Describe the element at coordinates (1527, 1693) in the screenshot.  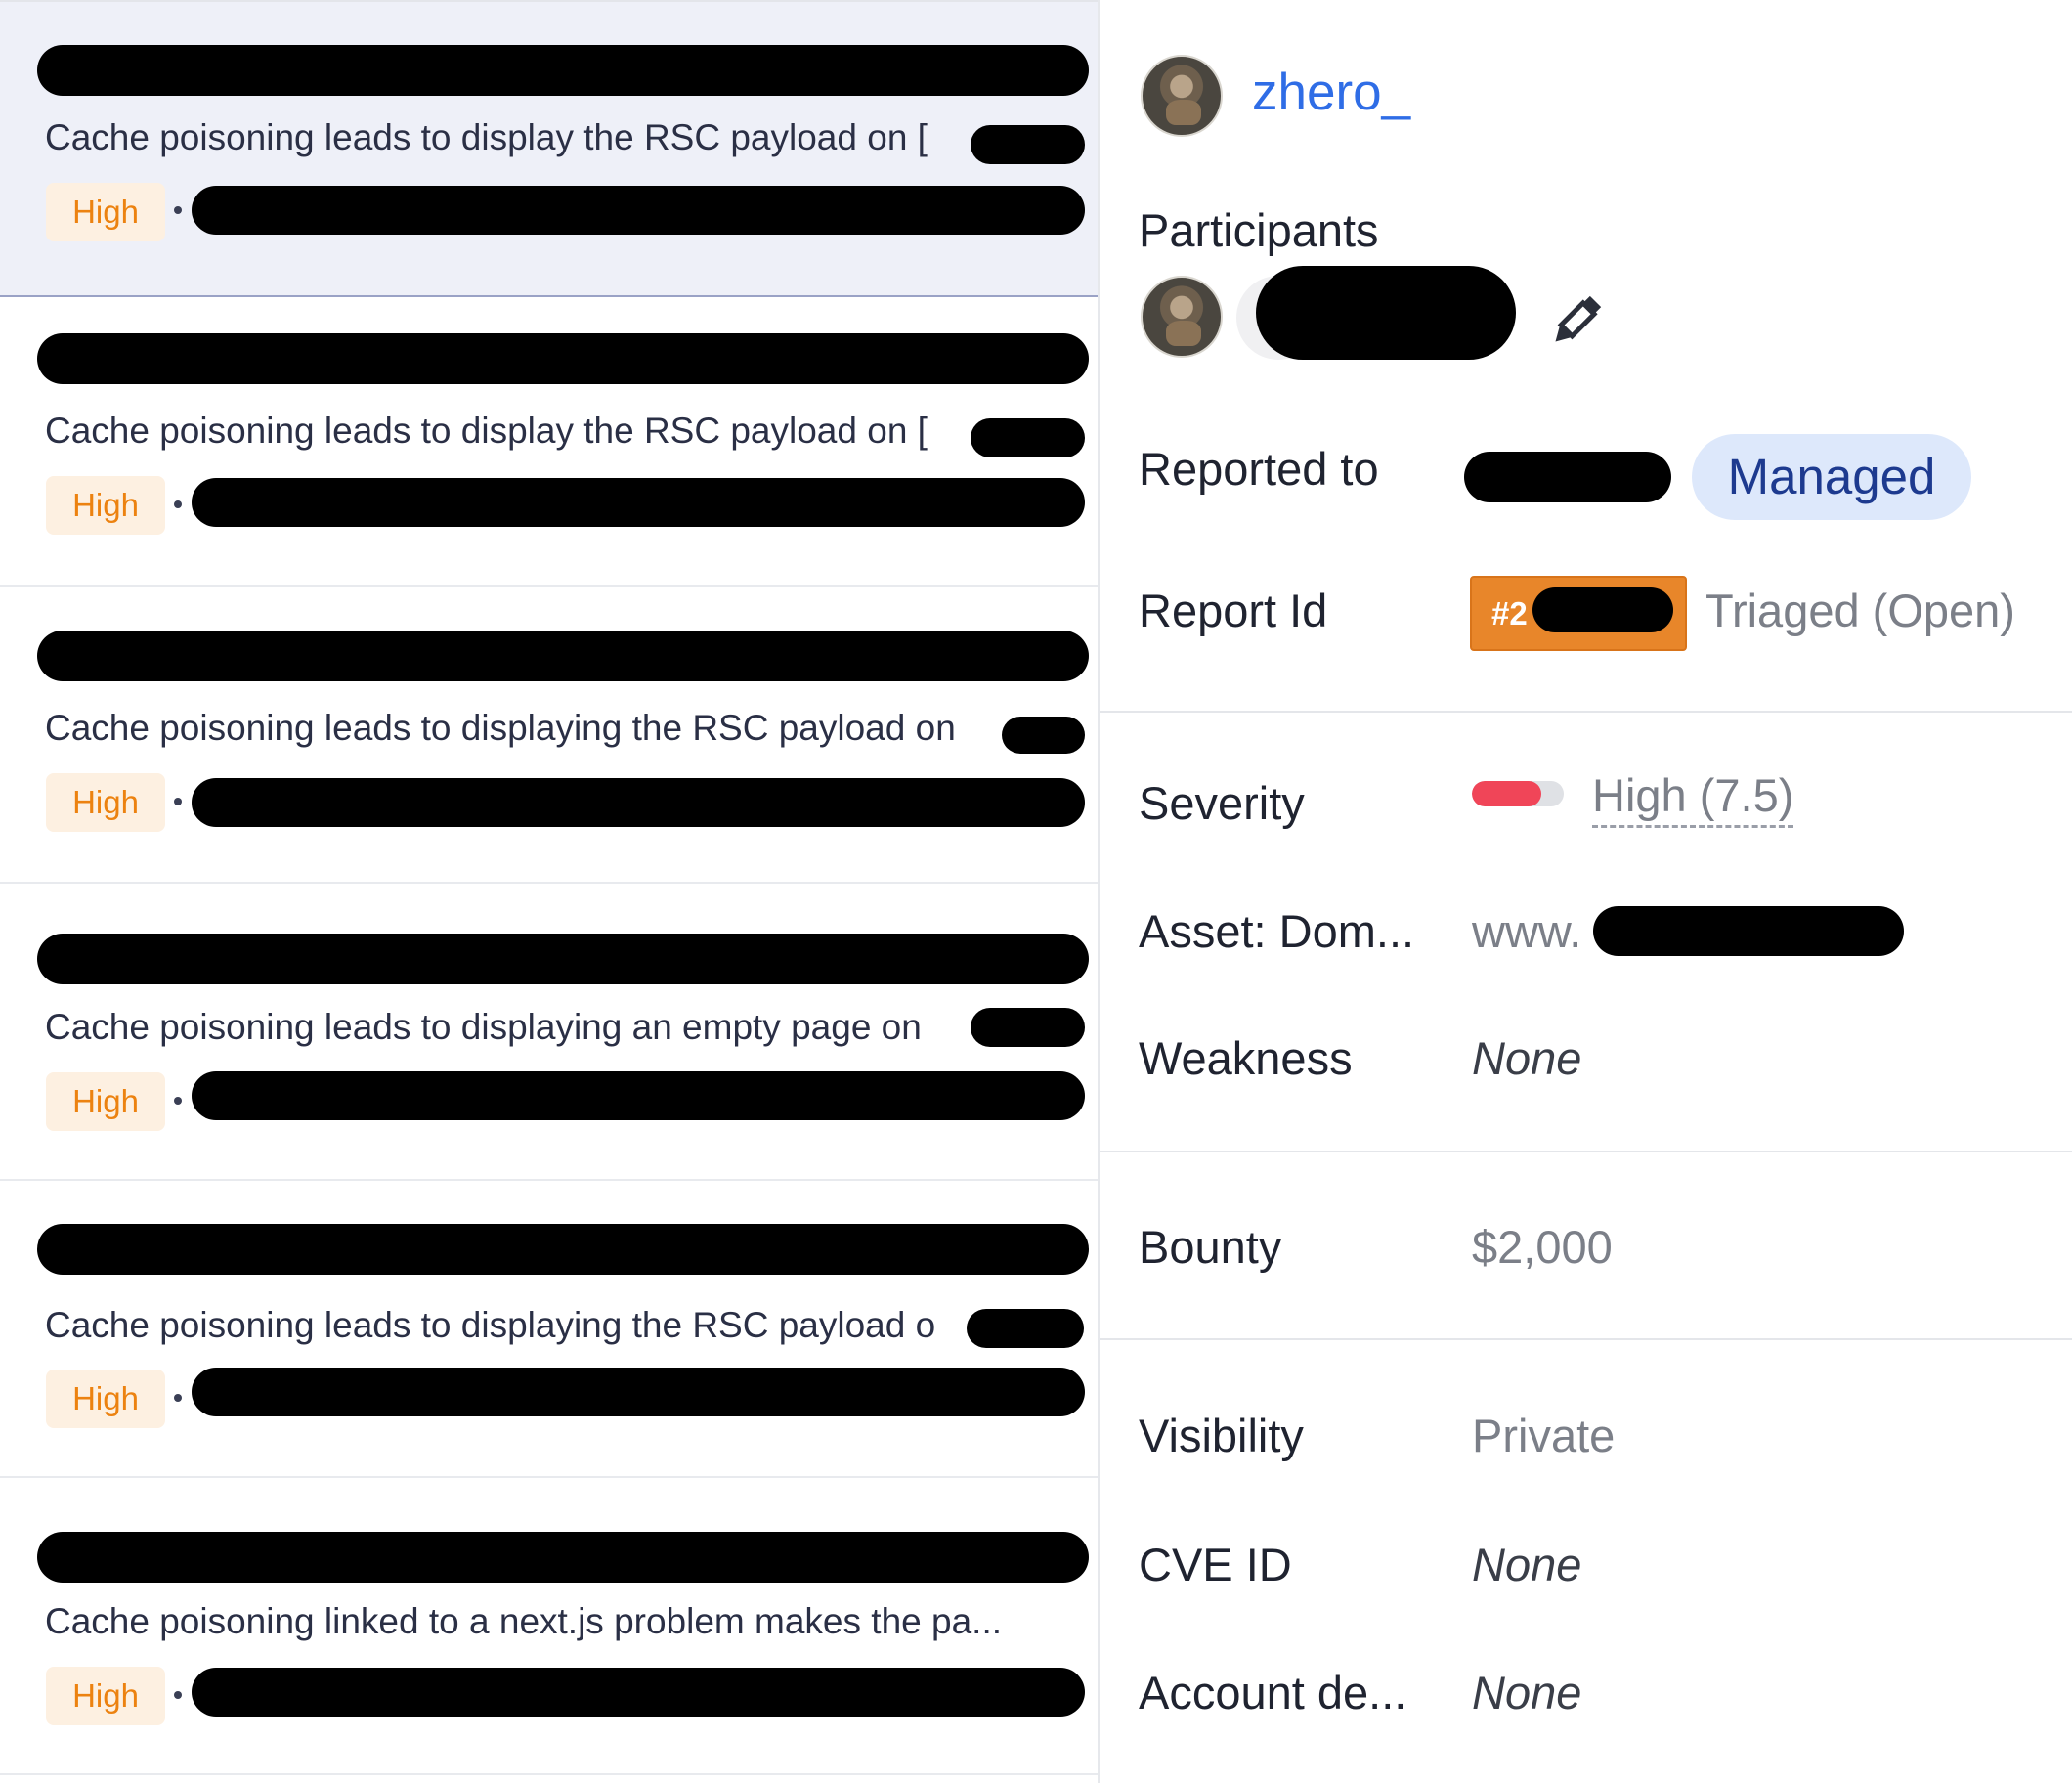
I see `account-details-value: None` at that location.